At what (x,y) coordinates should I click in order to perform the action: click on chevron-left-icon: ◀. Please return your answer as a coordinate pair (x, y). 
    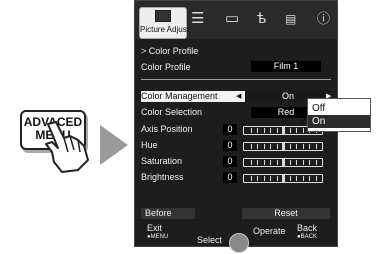
    Looking at the image, I should click on (238, 96).